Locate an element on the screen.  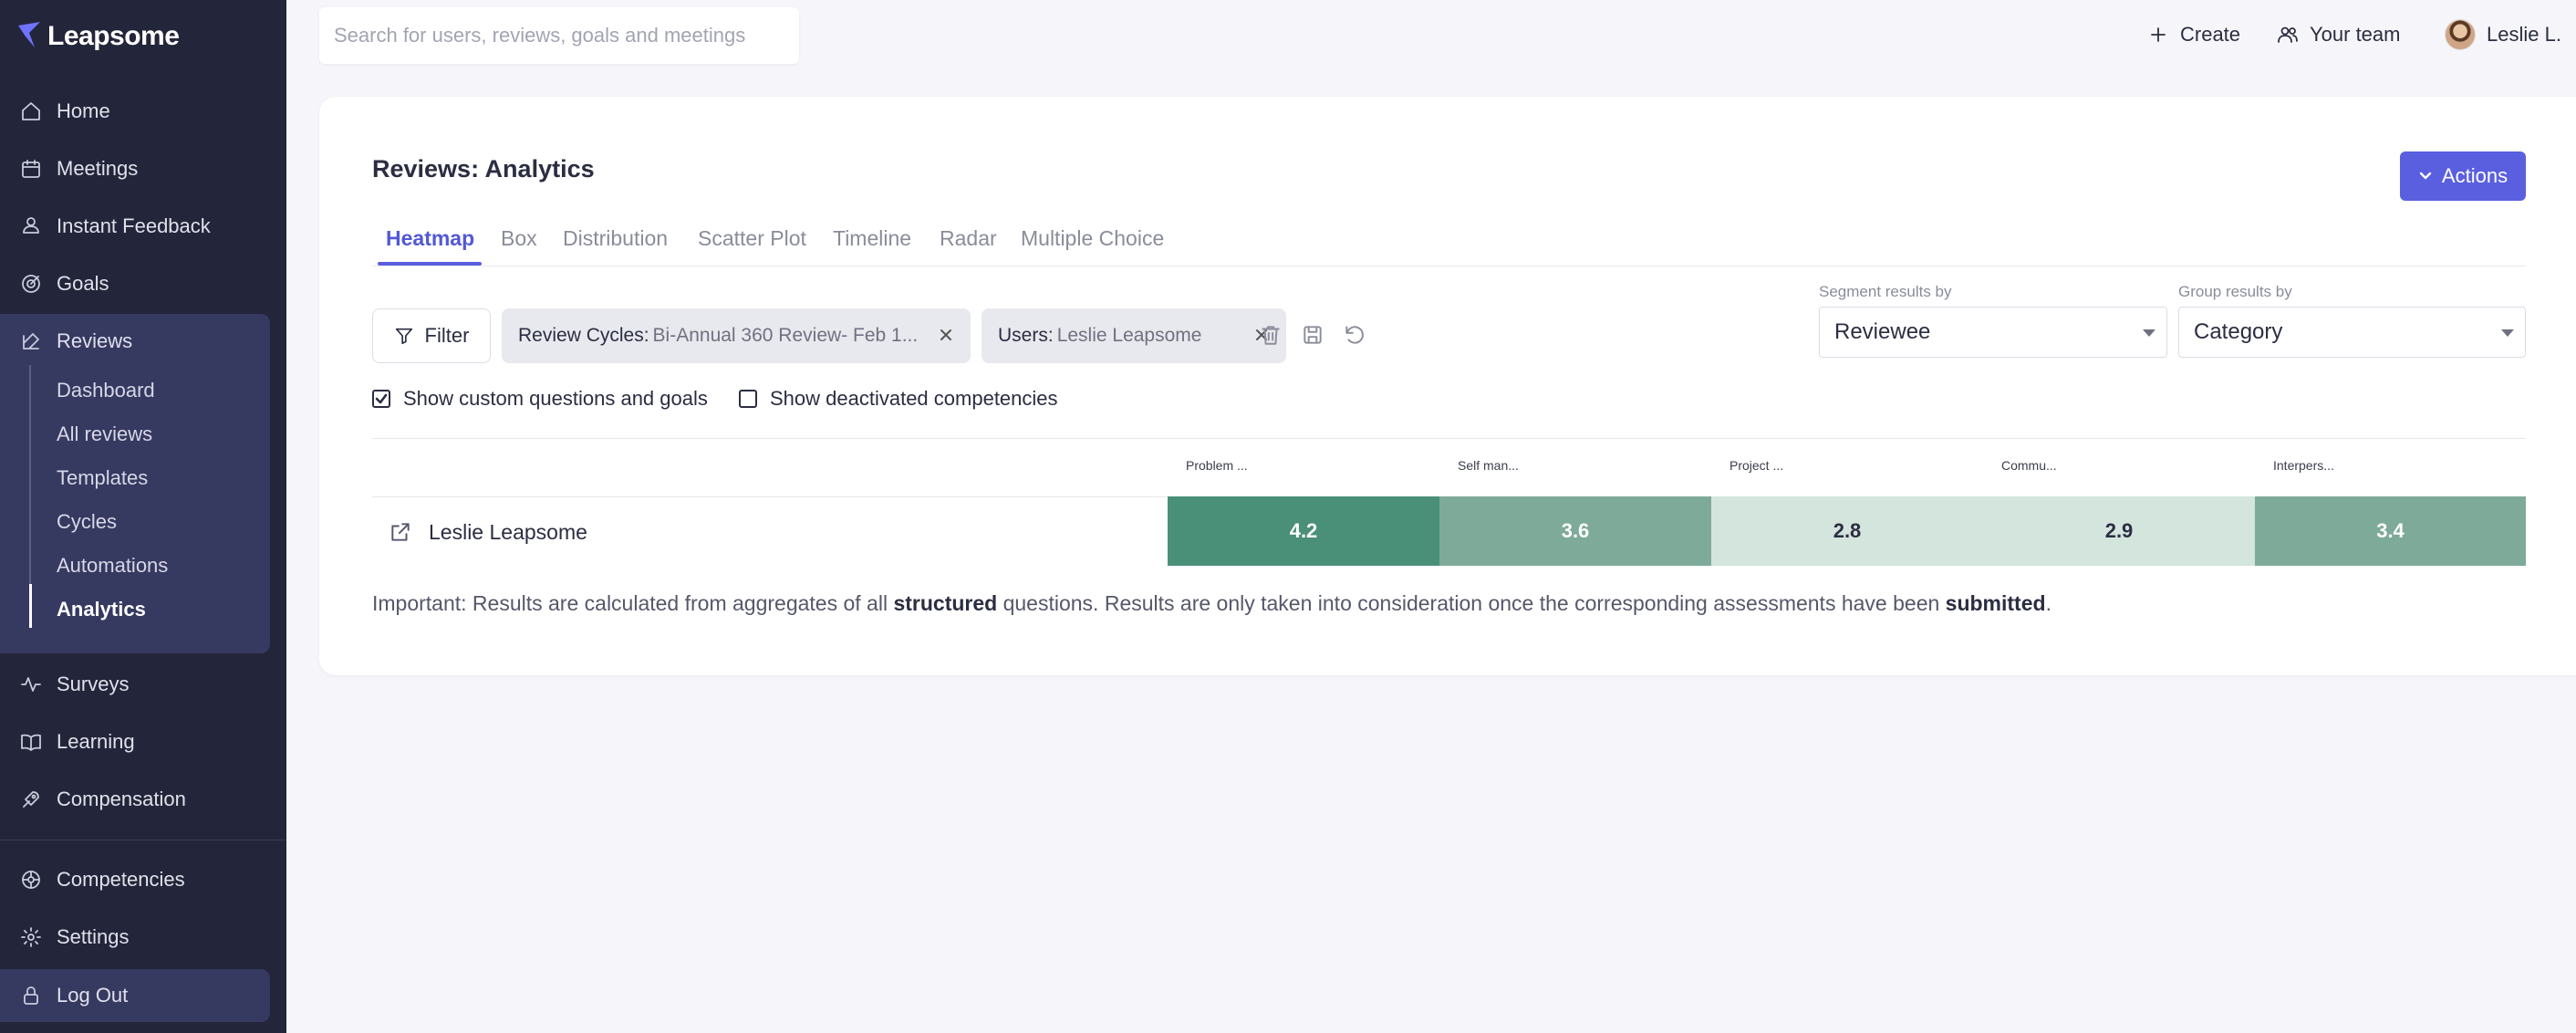
user-menu: Leslie L. is located at coordinates (2503, 35).